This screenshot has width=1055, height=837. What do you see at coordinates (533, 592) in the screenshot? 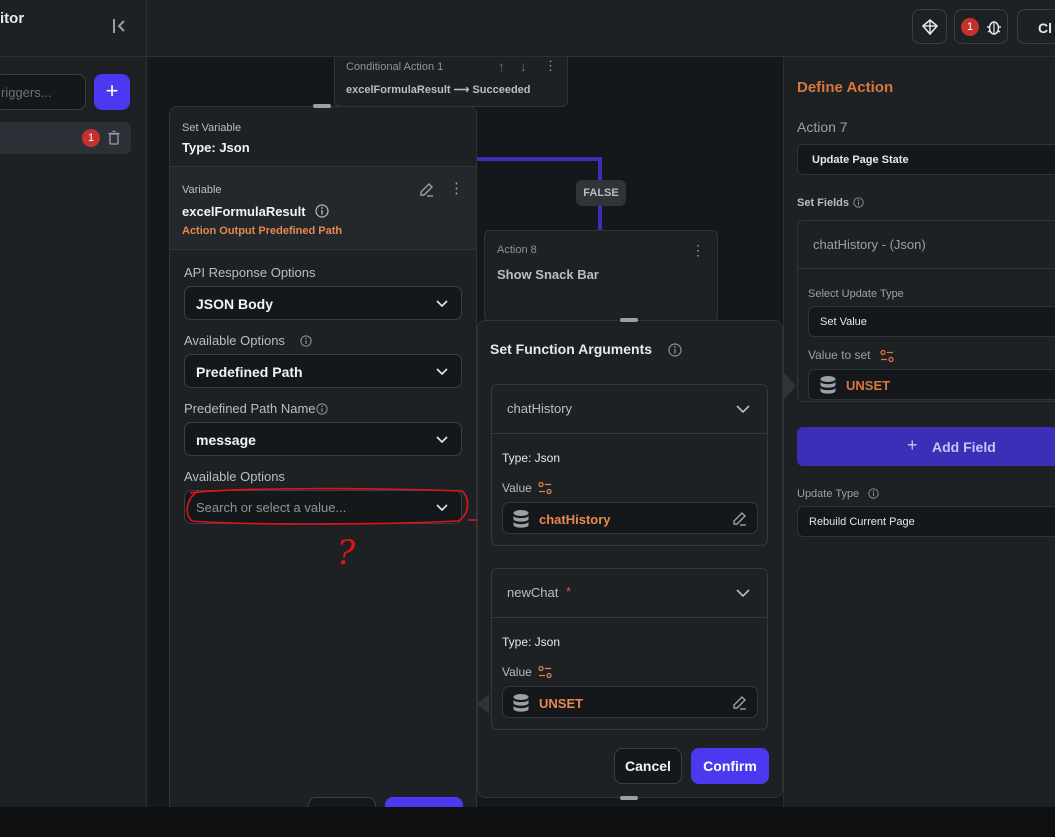
I see `arg-name: newChat` at bounding box center [533, 592].